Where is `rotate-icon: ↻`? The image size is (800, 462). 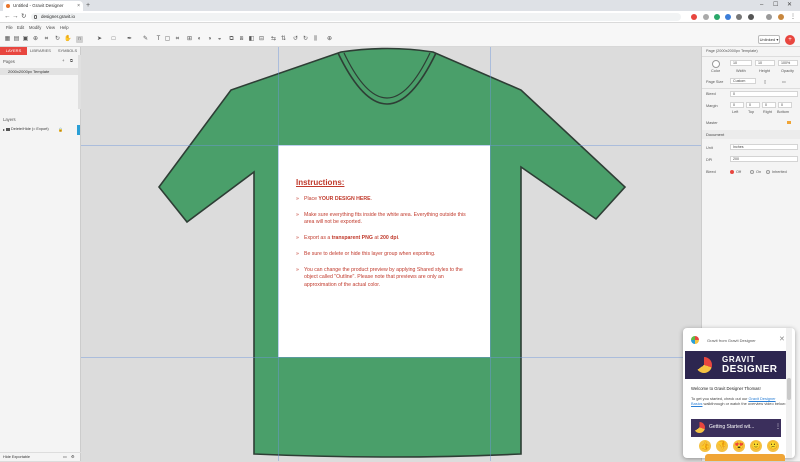
rotate-icon: ↻ is located at coordinates (57, 39).